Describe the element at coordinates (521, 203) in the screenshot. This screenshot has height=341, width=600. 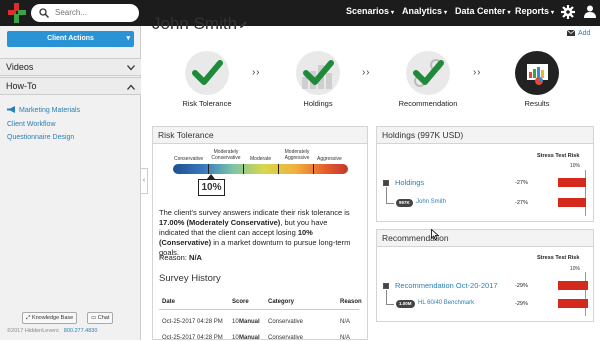
I see `holding-item-risk: -27%` at that location.